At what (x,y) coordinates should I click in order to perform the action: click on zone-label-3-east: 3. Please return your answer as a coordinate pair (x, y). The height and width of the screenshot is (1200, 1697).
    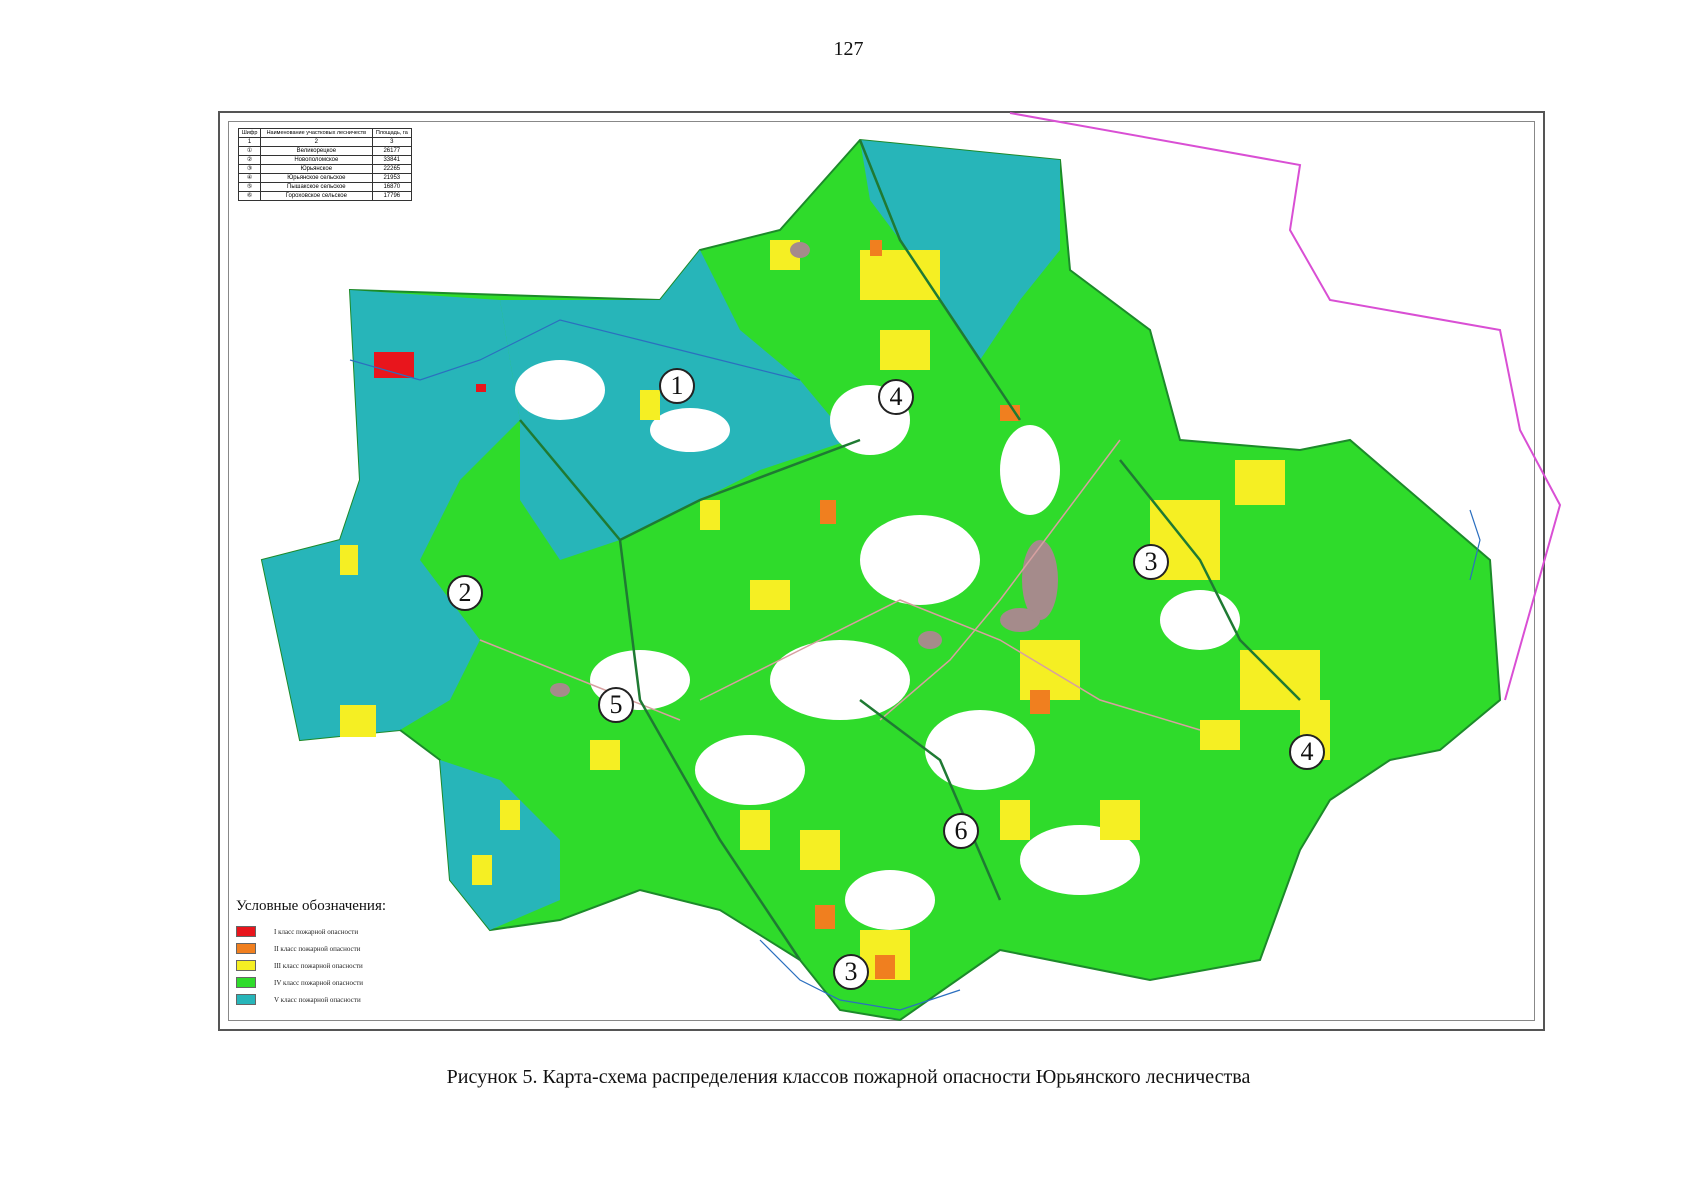
    Looking at the image, I should click on (1151, 562).